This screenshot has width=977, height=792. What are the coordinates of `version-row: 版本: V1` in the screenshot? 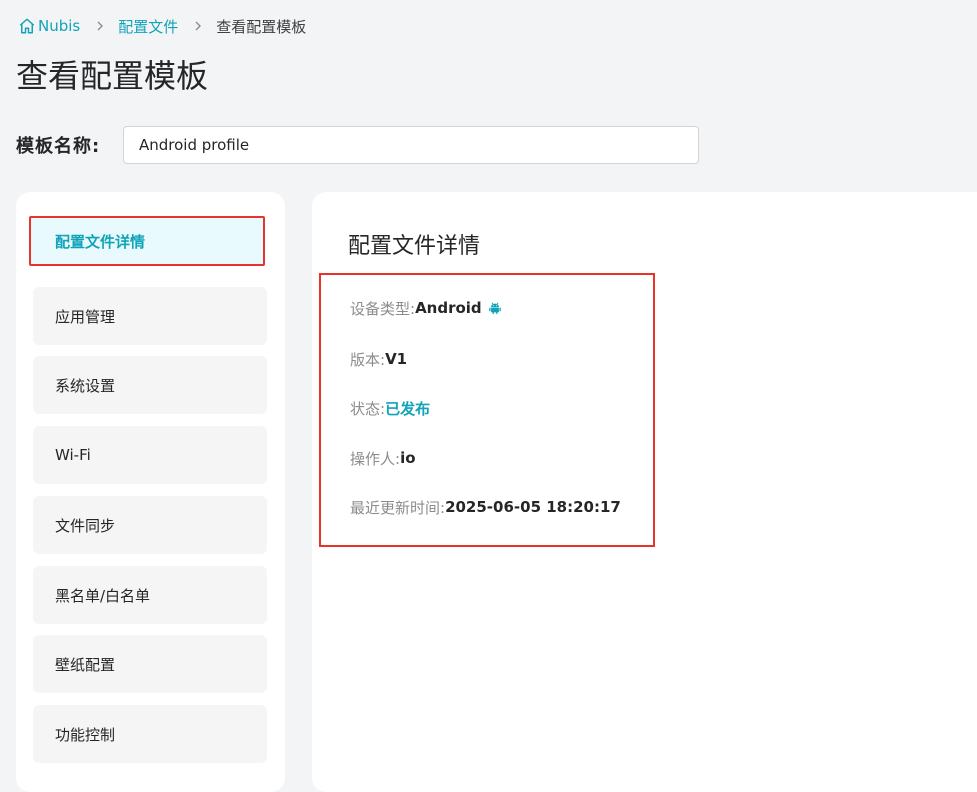 It's located at (378, 359).